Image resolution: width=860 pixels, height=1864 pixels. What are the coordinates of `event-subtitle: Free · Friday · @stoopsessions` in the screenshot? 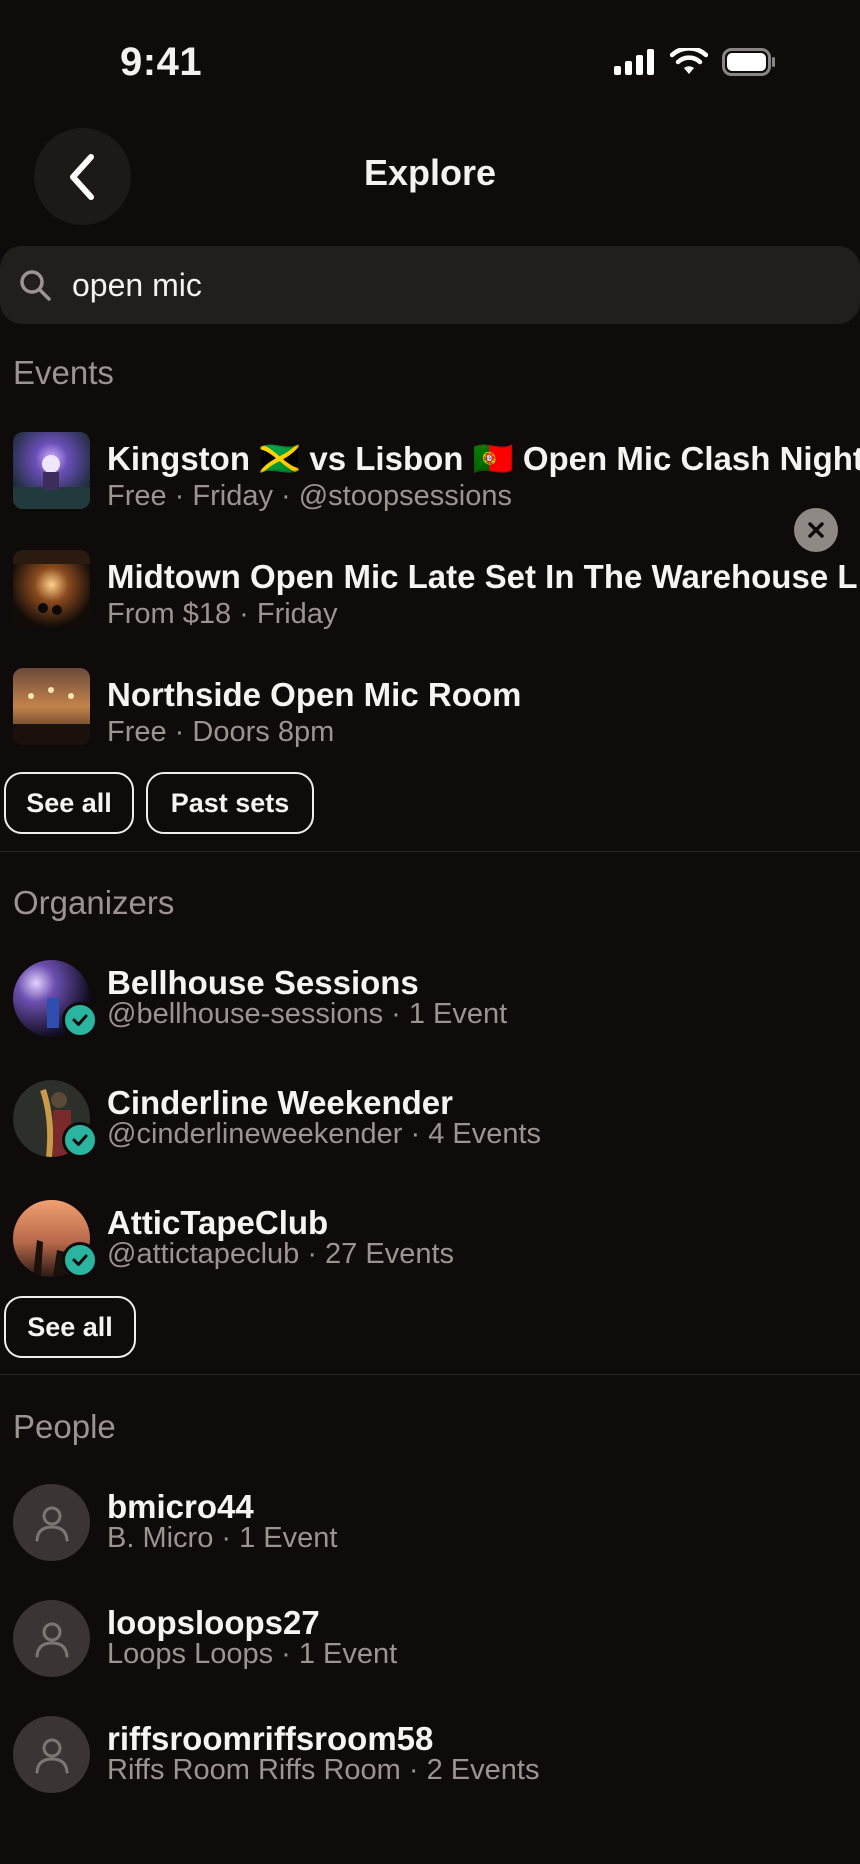 It's located at (309, 496).